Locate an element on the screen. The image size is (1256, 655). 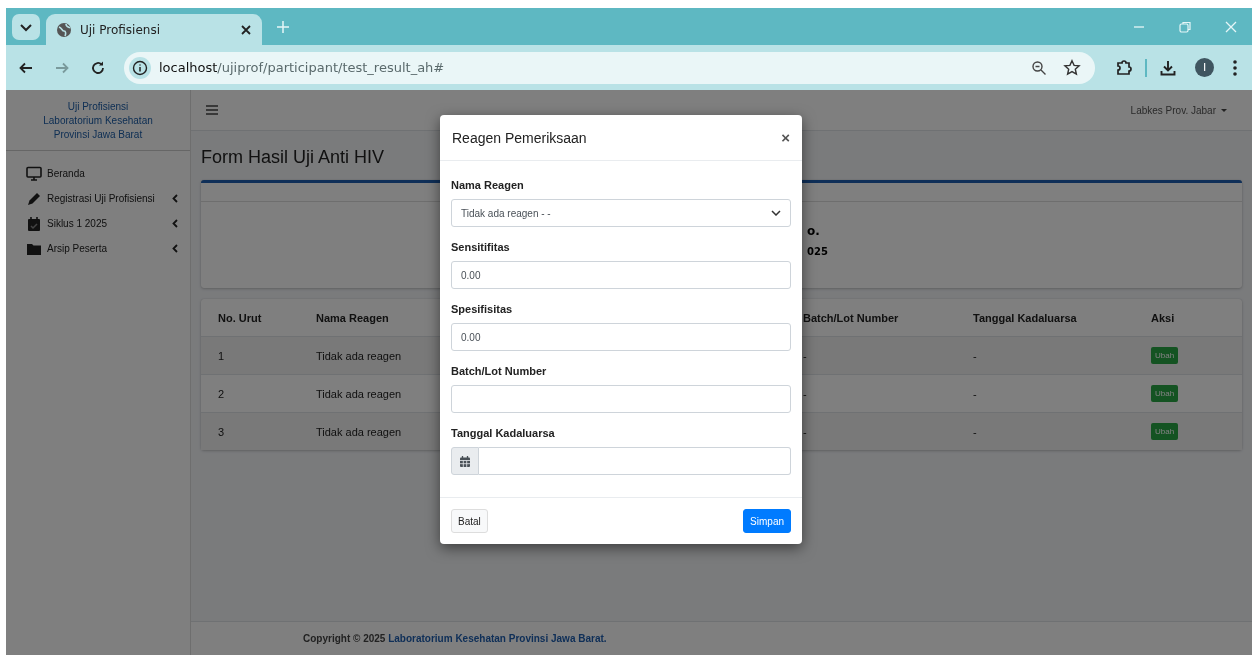
column-header: No. Urut is located at coordinates (240, 317).